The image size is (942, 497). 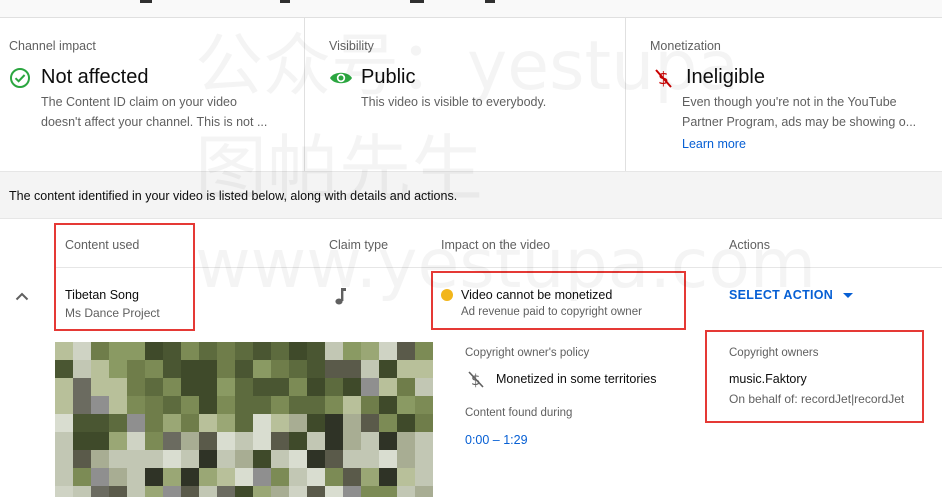 What do you see at coordinates (789, 102) in the screenshot?
I see `card-description-line: Even though you're not in the YouTube` at bounding box center [789, 102].